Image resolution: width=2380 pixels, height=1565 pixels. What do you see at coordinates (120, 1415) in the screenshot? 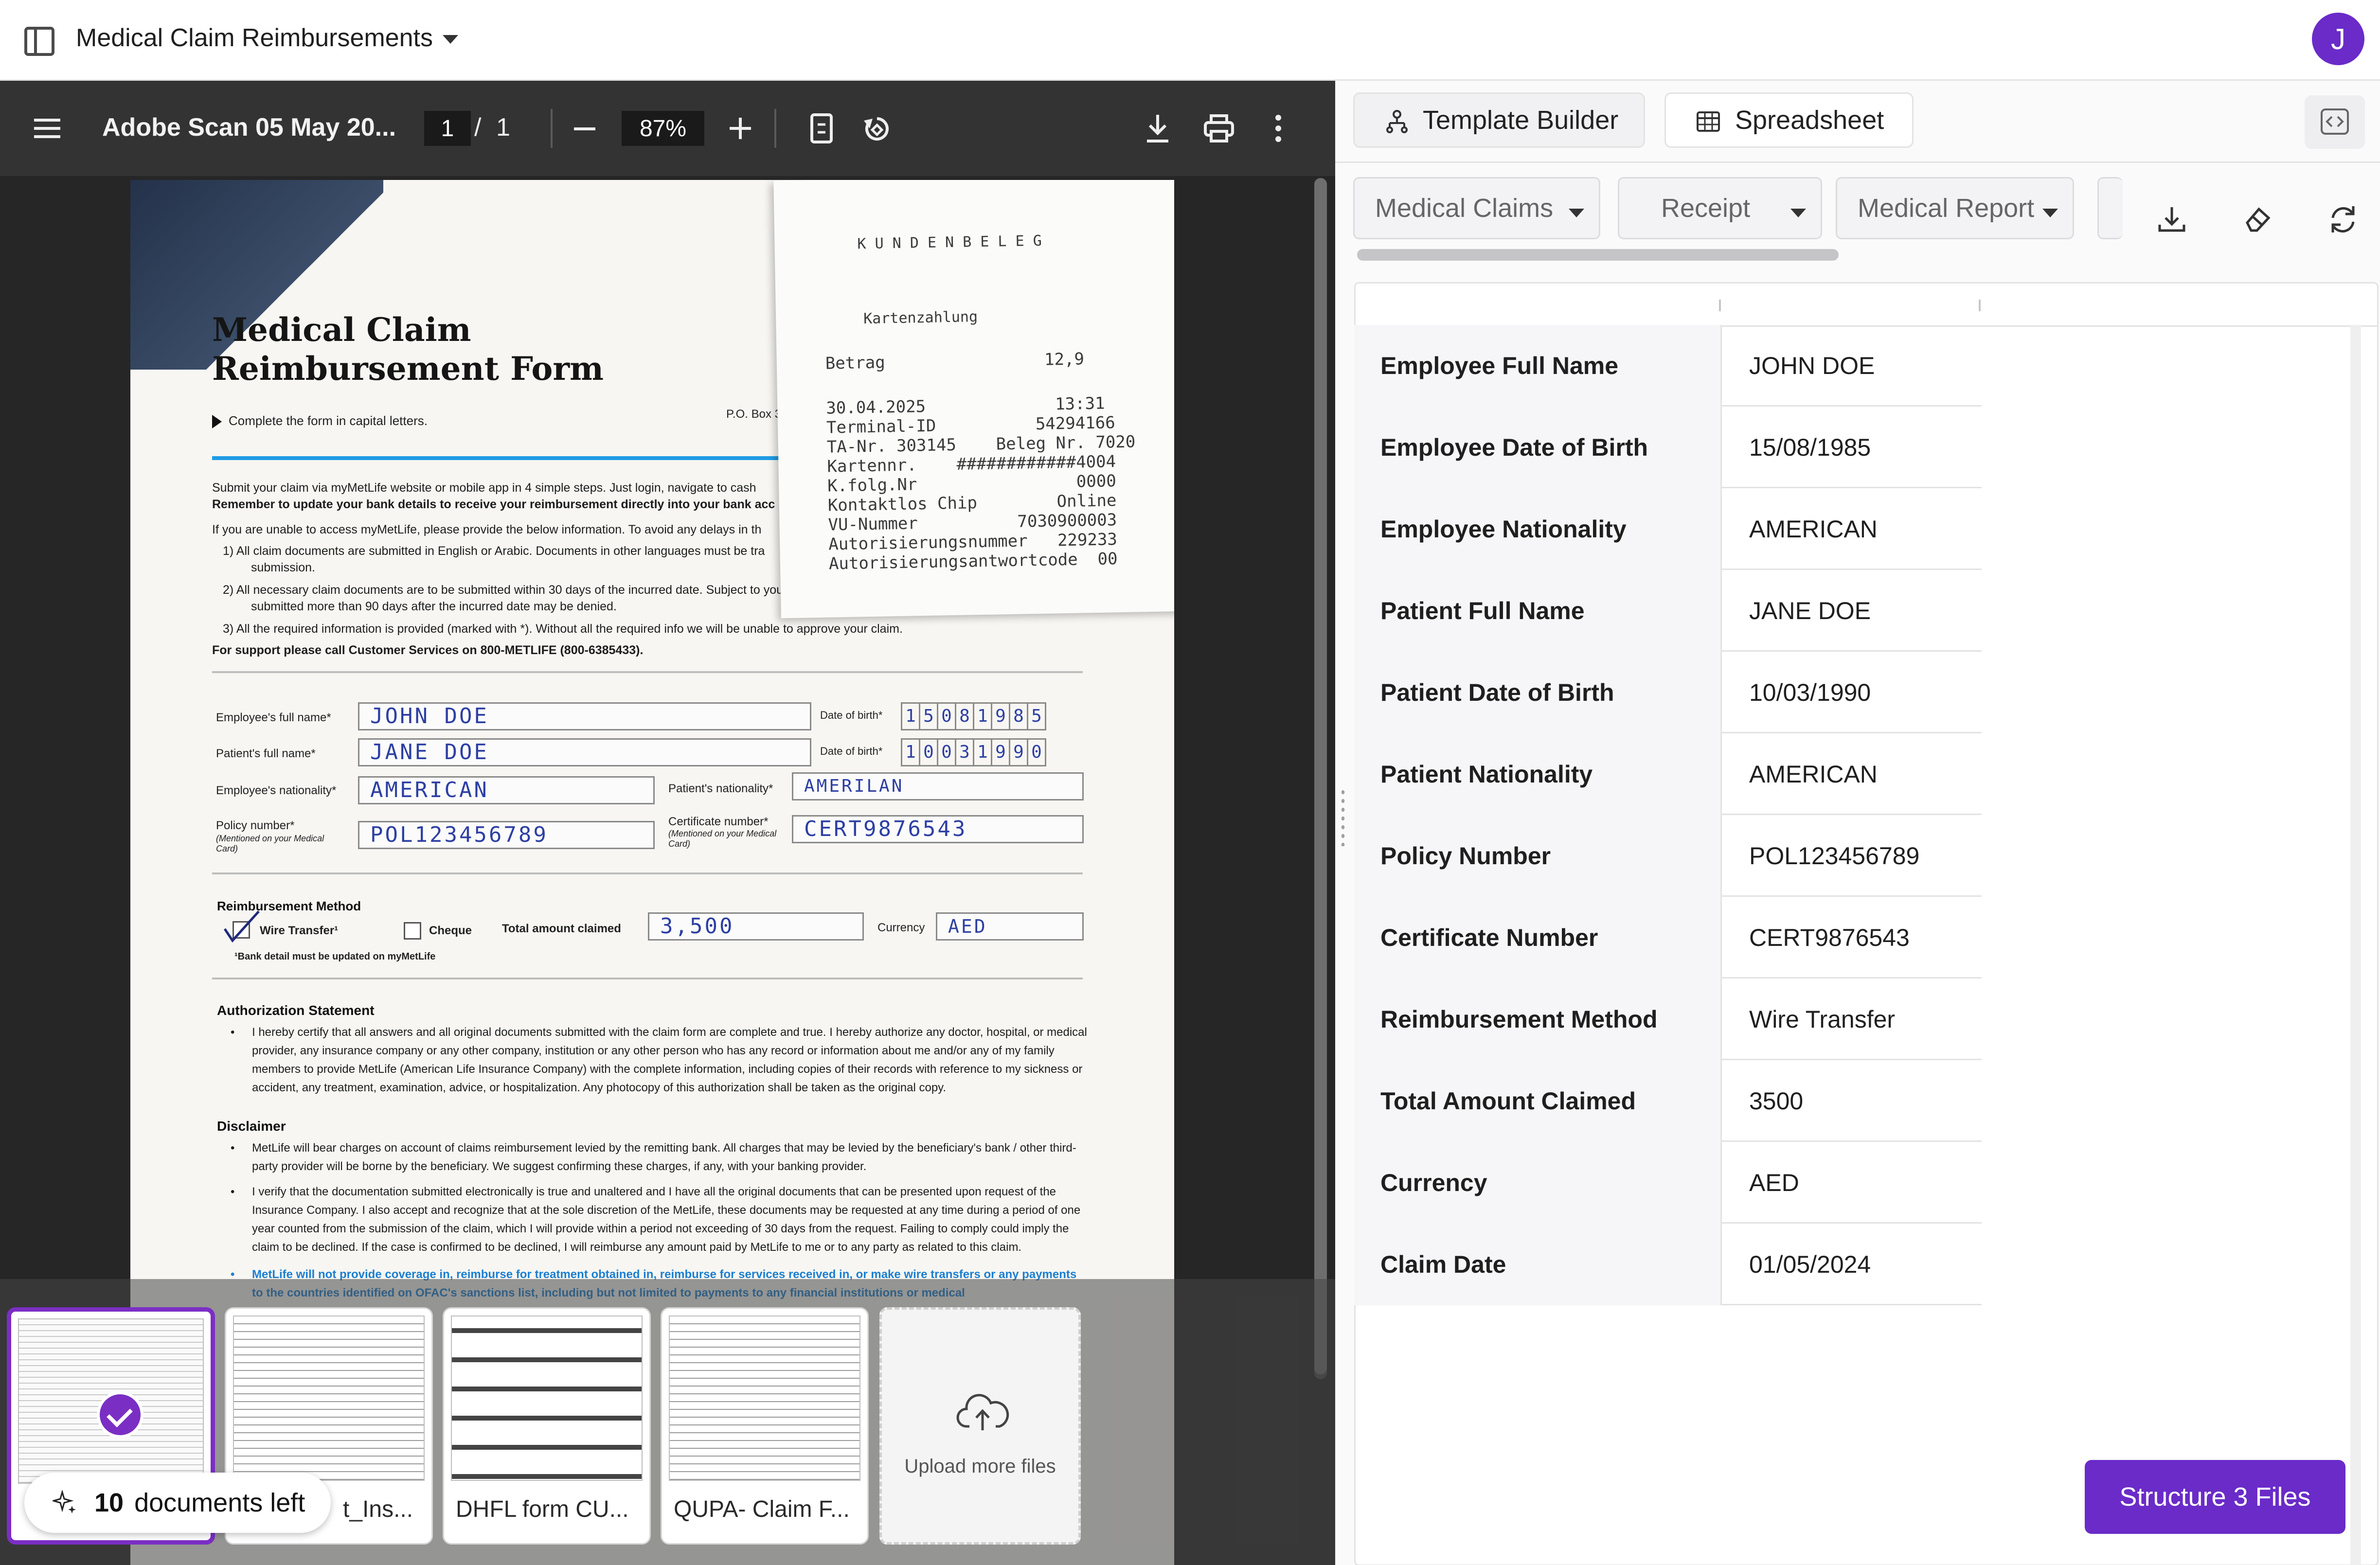
I see `check-icon` at bounding box center [120, 1415].